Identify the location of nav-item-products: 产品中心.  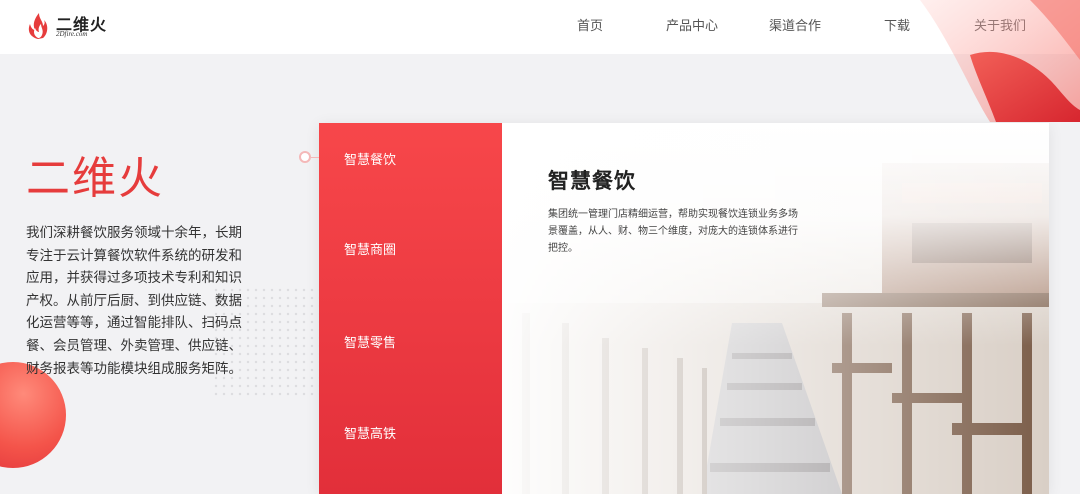
(692, 24).